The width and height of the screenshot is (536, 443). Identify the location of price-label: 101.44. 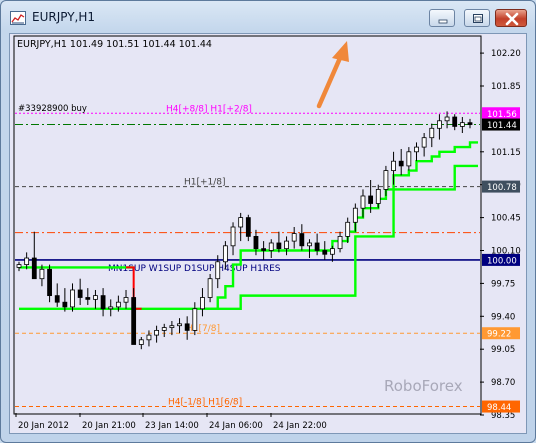
(501, 124).